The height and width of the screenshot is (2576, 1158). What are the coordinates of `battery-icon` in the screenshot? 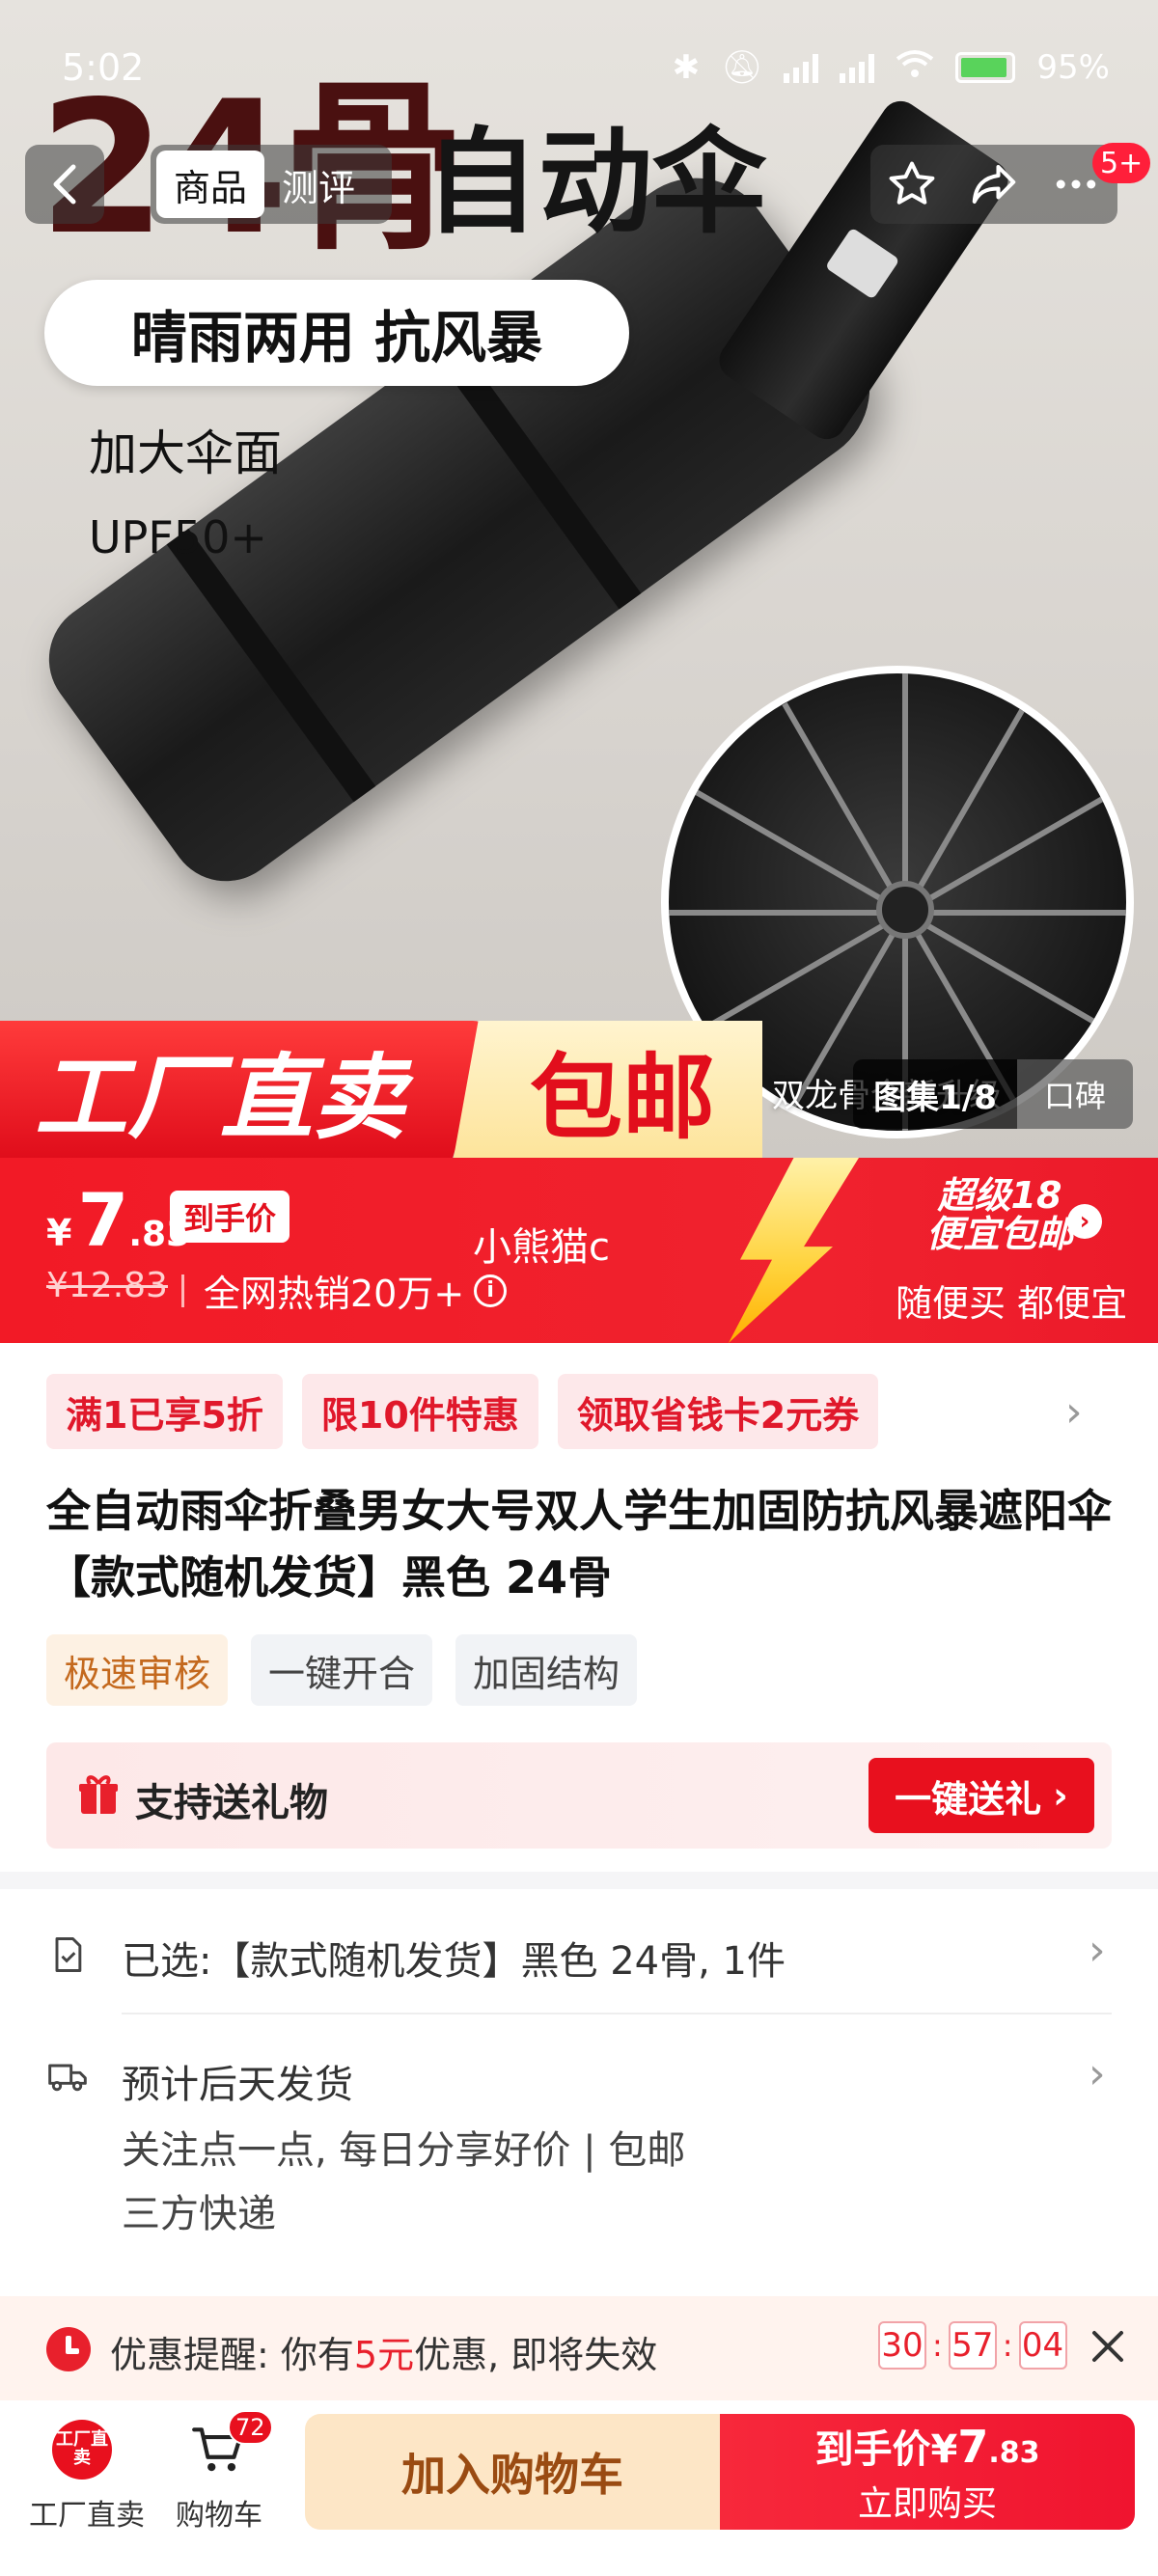 It's located at (985, 67).